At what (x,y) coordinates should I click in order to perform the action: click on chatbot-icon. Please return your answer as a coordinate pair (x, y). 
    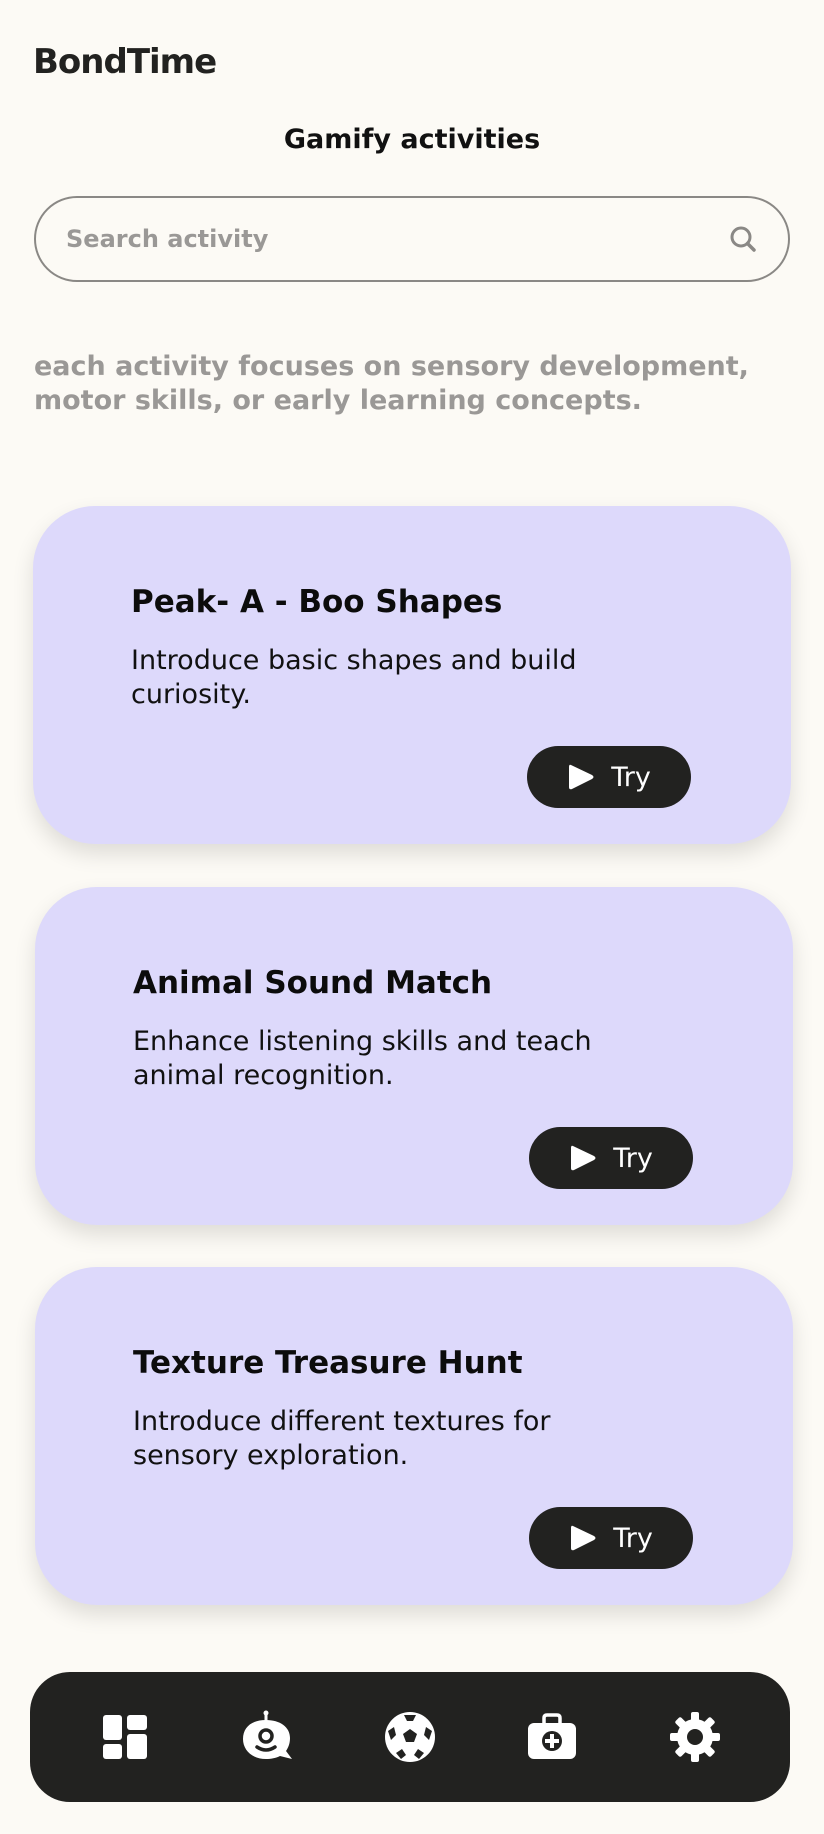
    Looking at the image, I should click on (267, 1734).